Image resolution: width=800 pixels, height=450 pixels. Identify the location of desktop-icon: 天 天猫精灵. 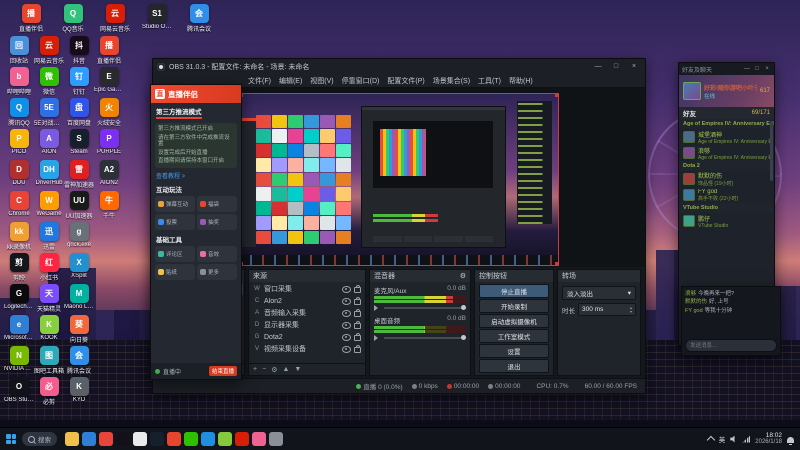
(49, 299).